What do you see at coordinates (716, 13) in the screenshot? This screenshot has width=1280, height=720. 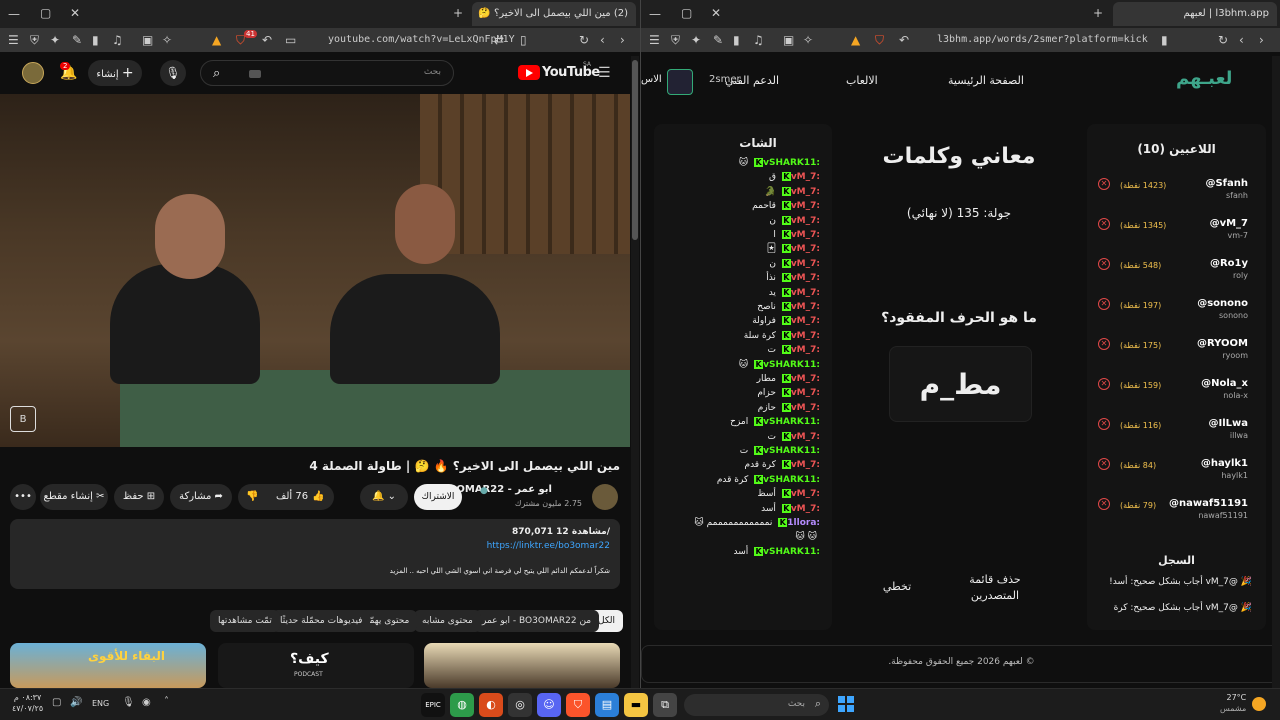 I see `window-close-icon: ✕` at bounding box center [716, 13].